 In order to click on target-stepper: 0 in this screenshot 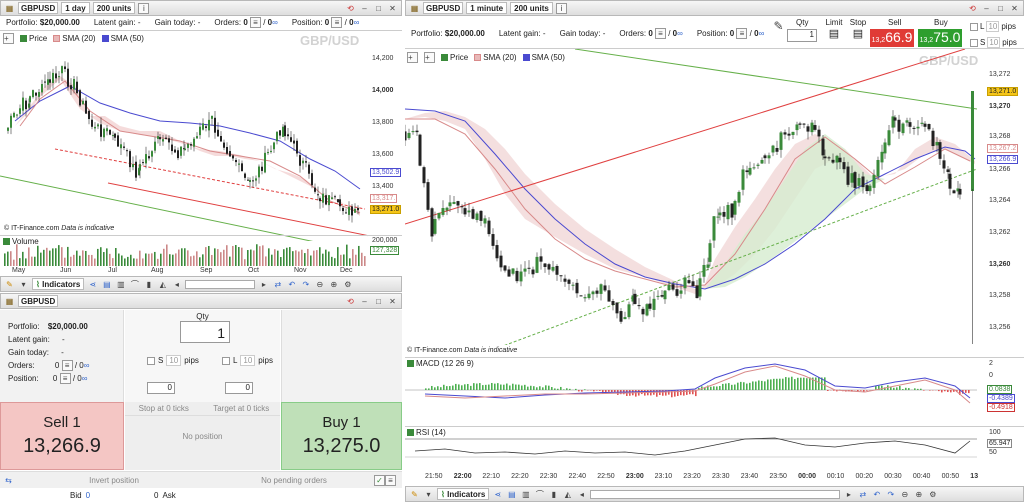, I will do `click(239, 388)`.